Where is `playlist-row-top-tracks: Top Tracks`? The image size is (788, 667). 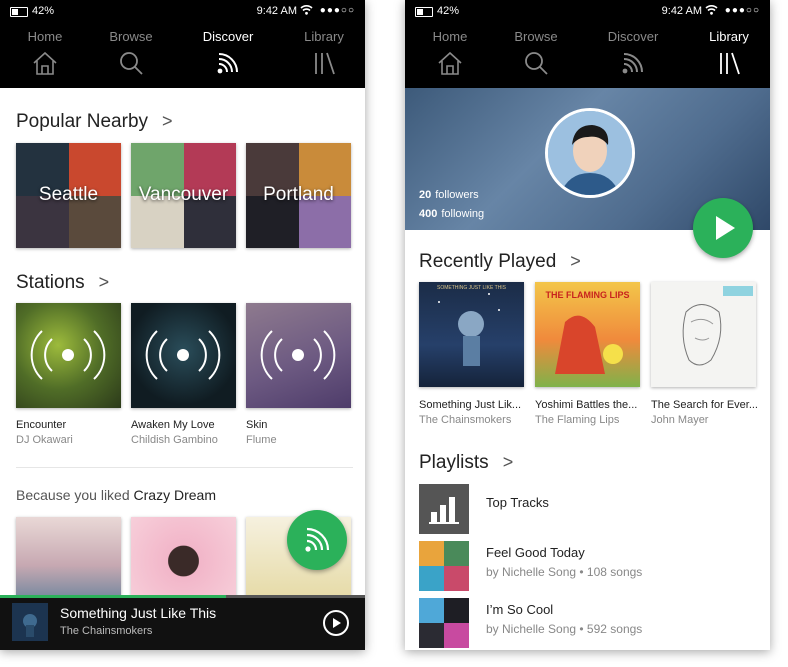 playlist-row-top-tracks: Top Tracks is located at coordinates (594, 509).